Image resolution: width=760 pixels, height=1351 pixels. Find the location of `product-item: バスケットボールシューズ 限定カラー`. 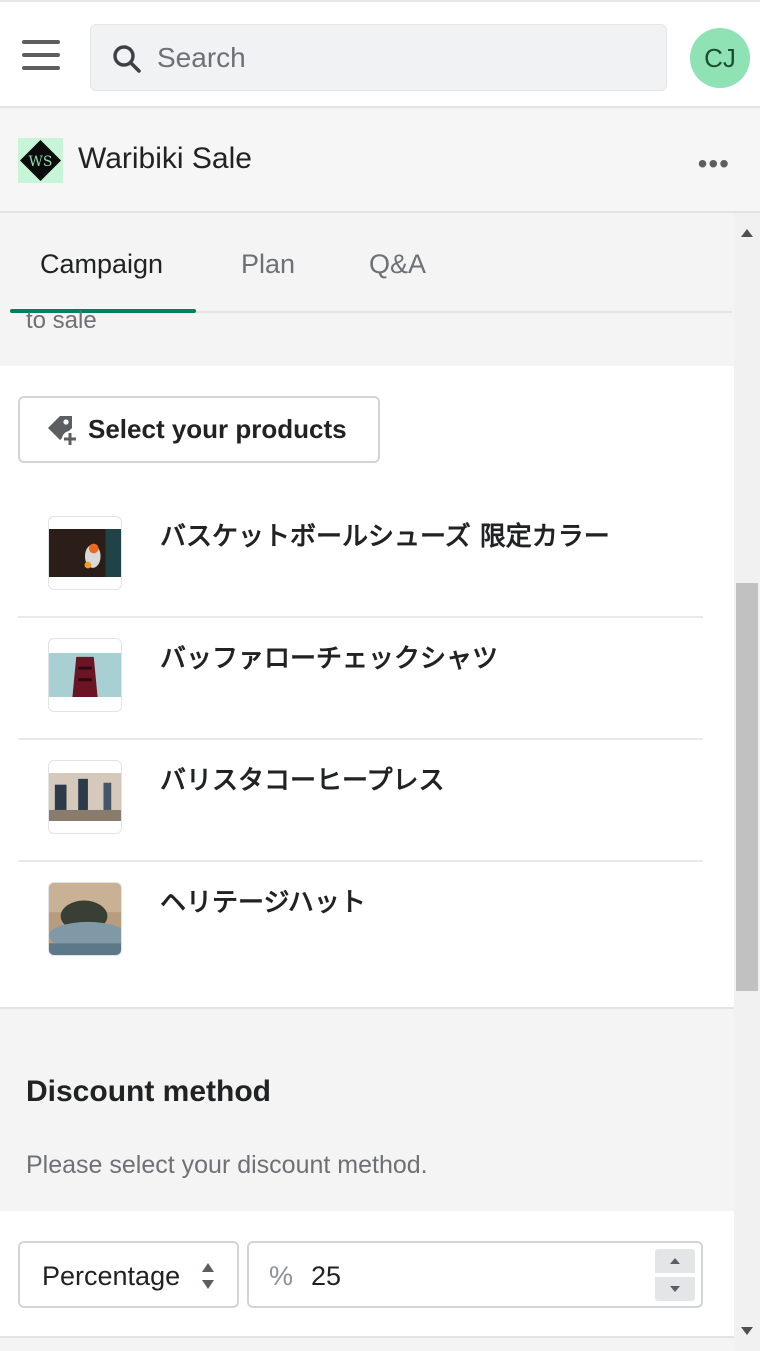

product-item: バスケットボールシューズ 限定カラー is located at coordinates (360, 557).